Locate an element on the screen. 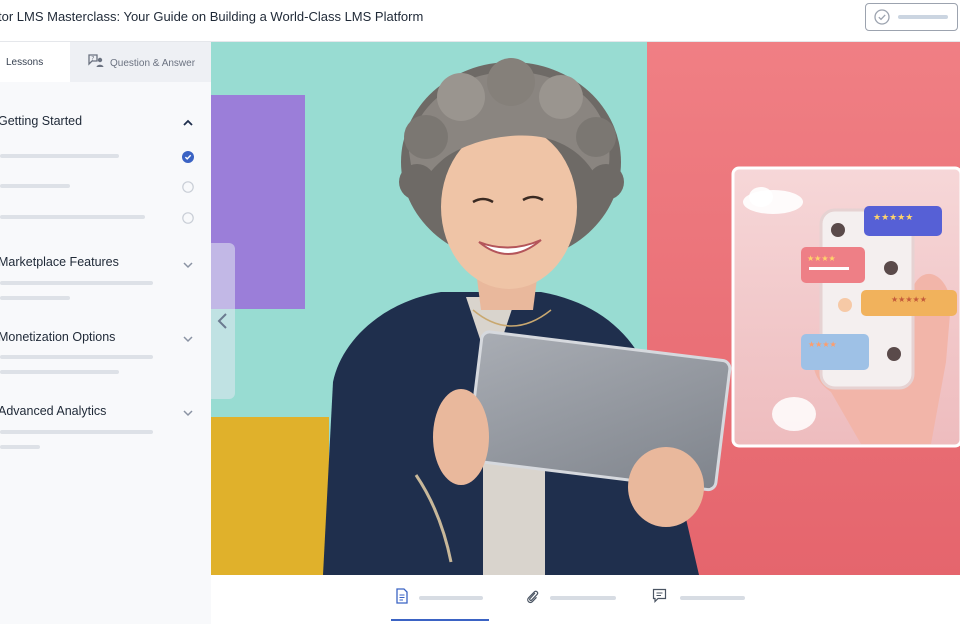  lesson-bottom-tabs is located at coordinates (585, 599).